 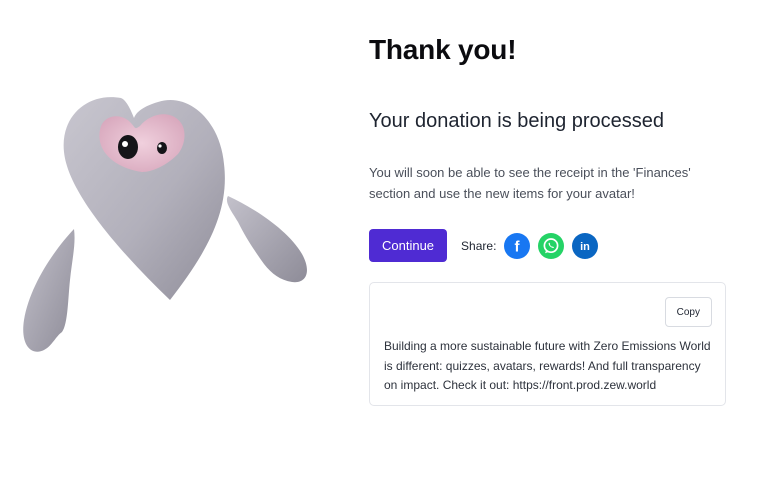 I want to click on copy-button: Copy, so click(x=688, y=312).